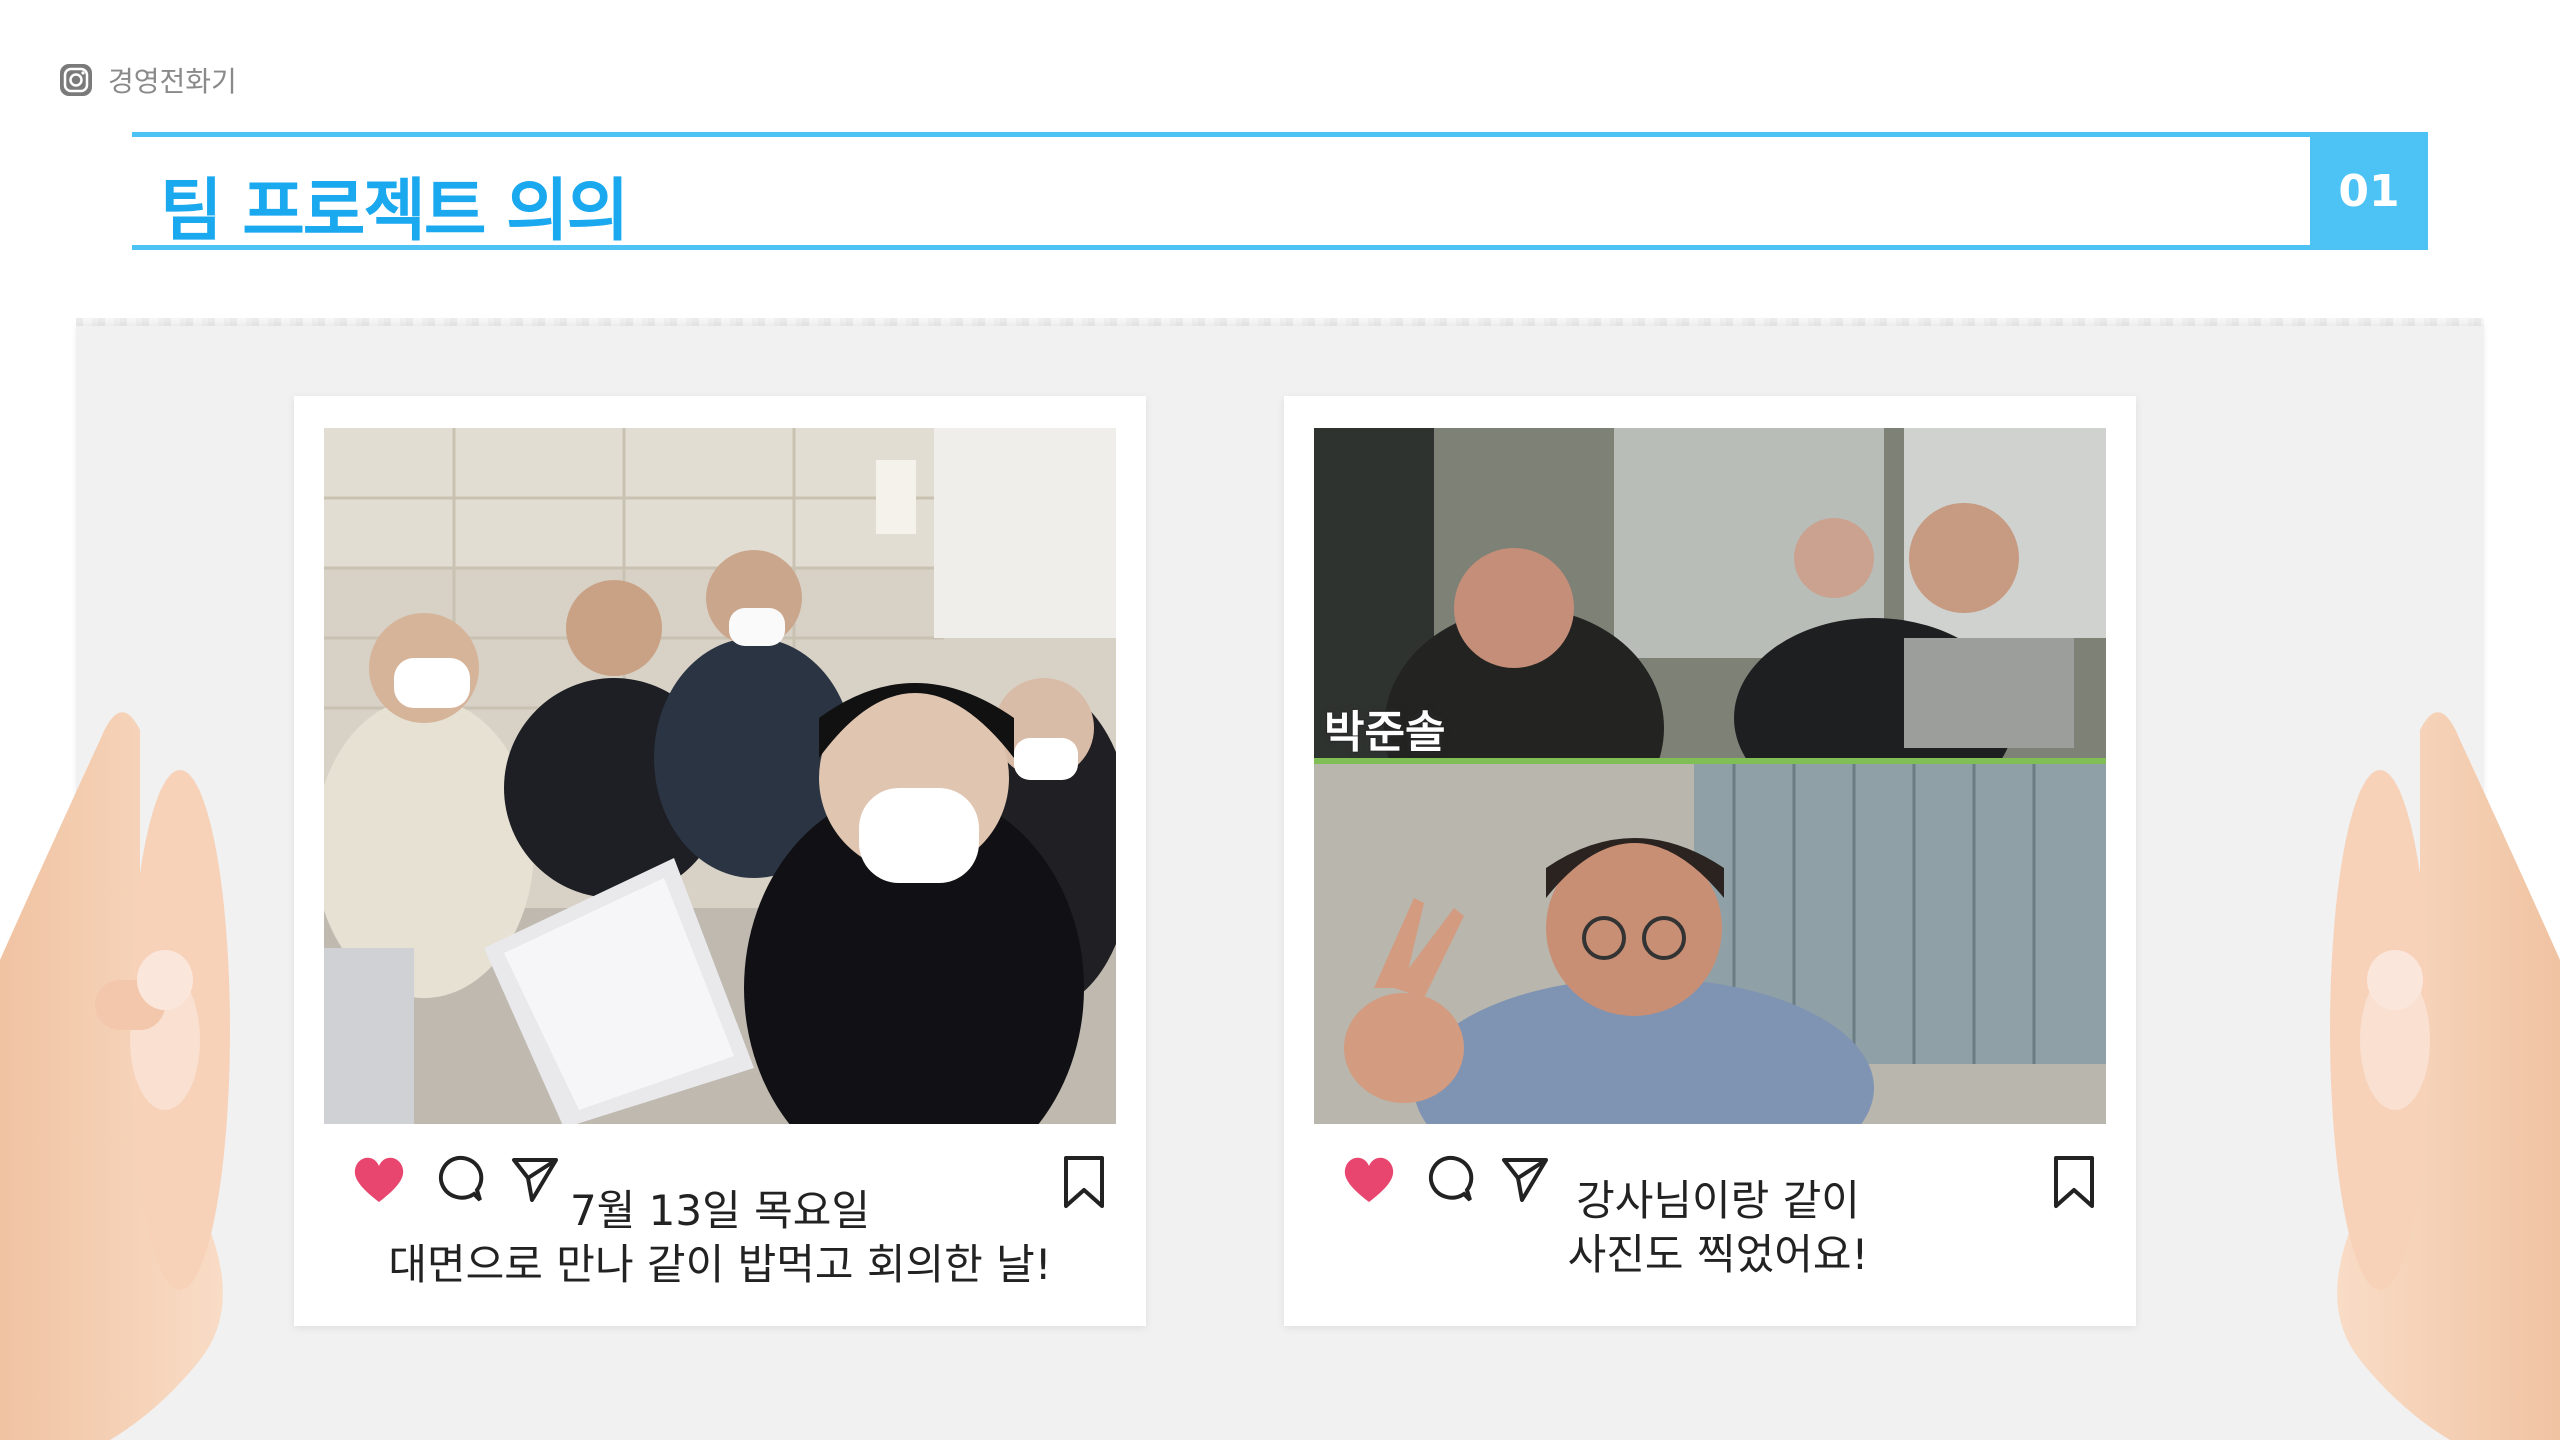 The width and height of the screenshot is (2560, 1440). What do you see at coordinates (1369, 1179) in the screenshot?
I see `heart-icon` at bounding box center [1369, 1179].